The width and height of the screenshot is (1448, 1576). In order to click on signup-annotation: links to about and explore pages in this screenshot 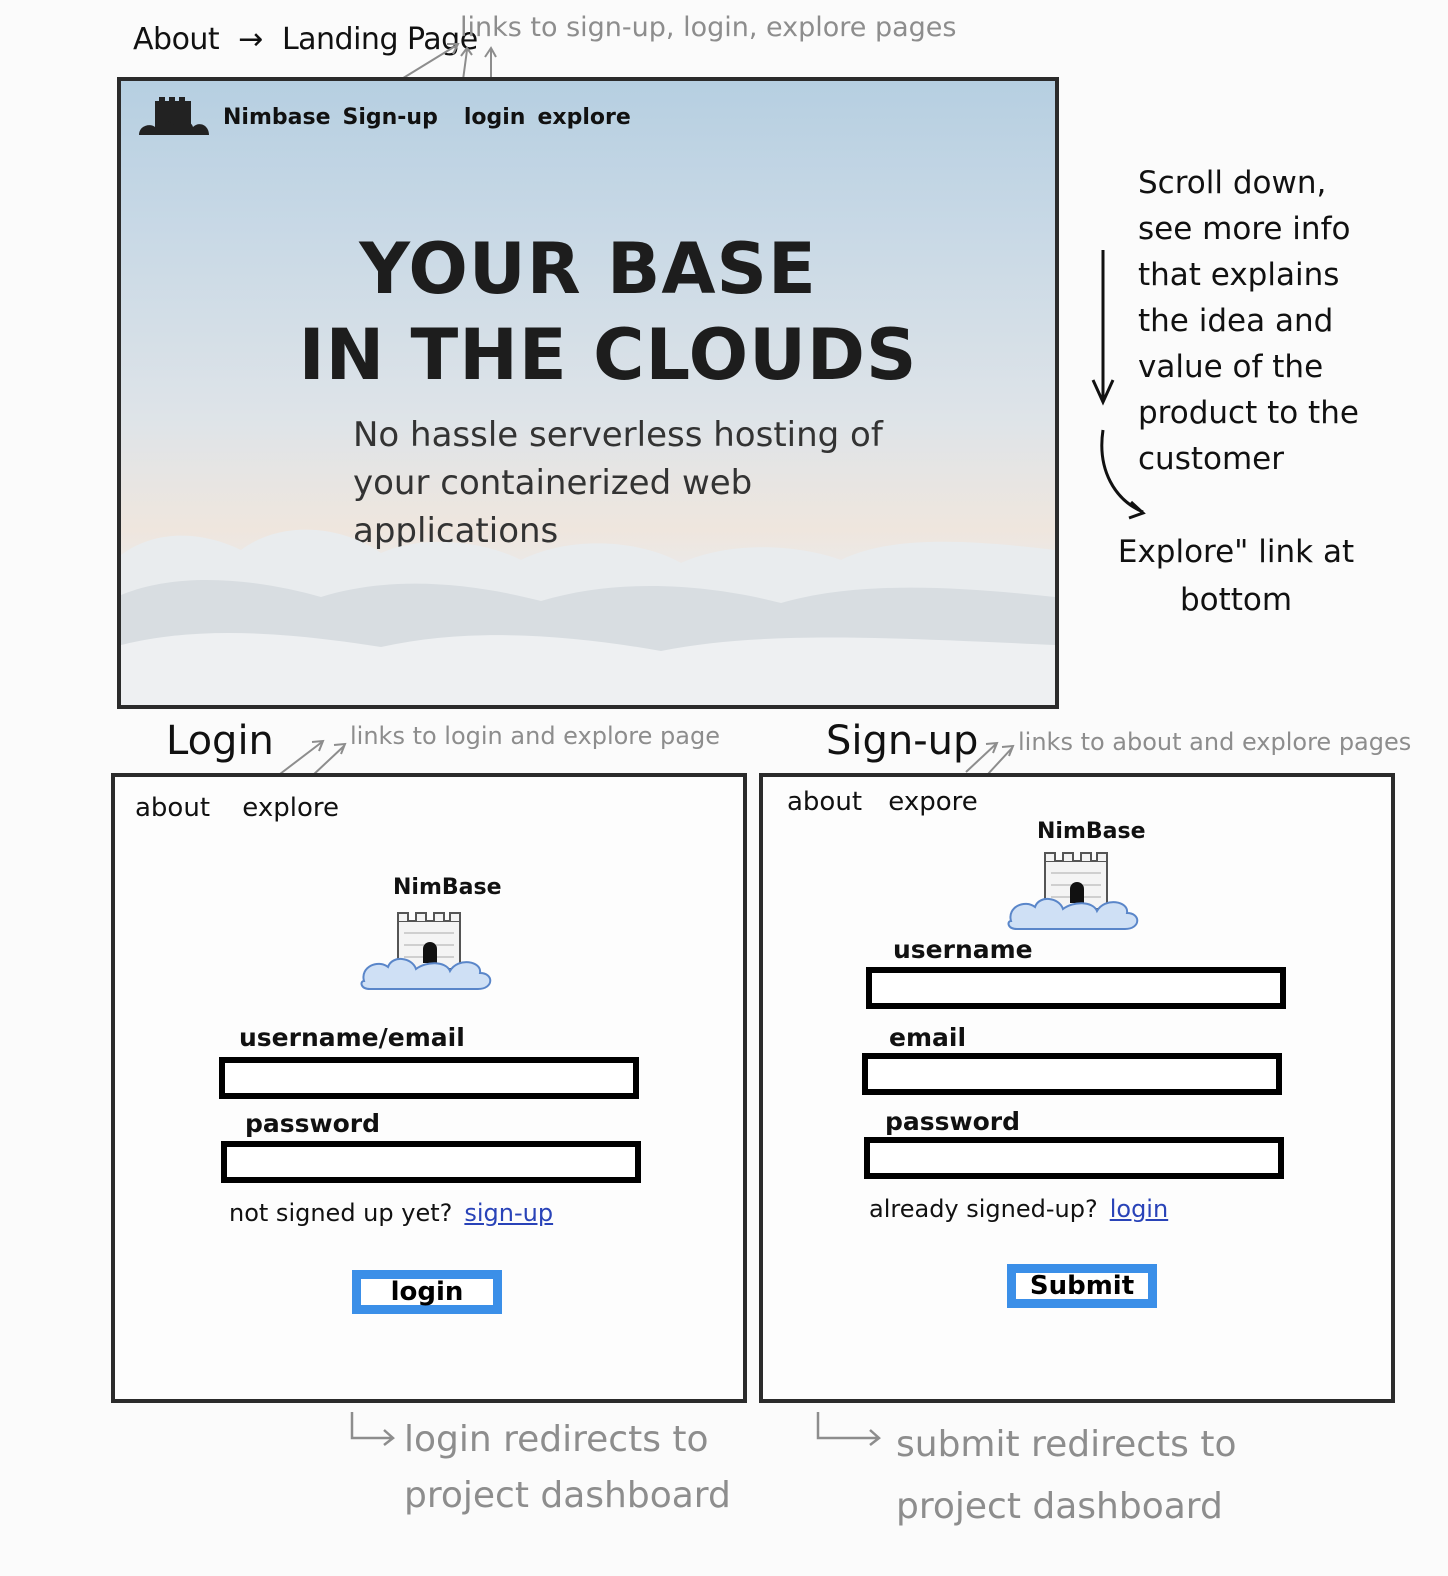, I will do `click(1215, 742)`.